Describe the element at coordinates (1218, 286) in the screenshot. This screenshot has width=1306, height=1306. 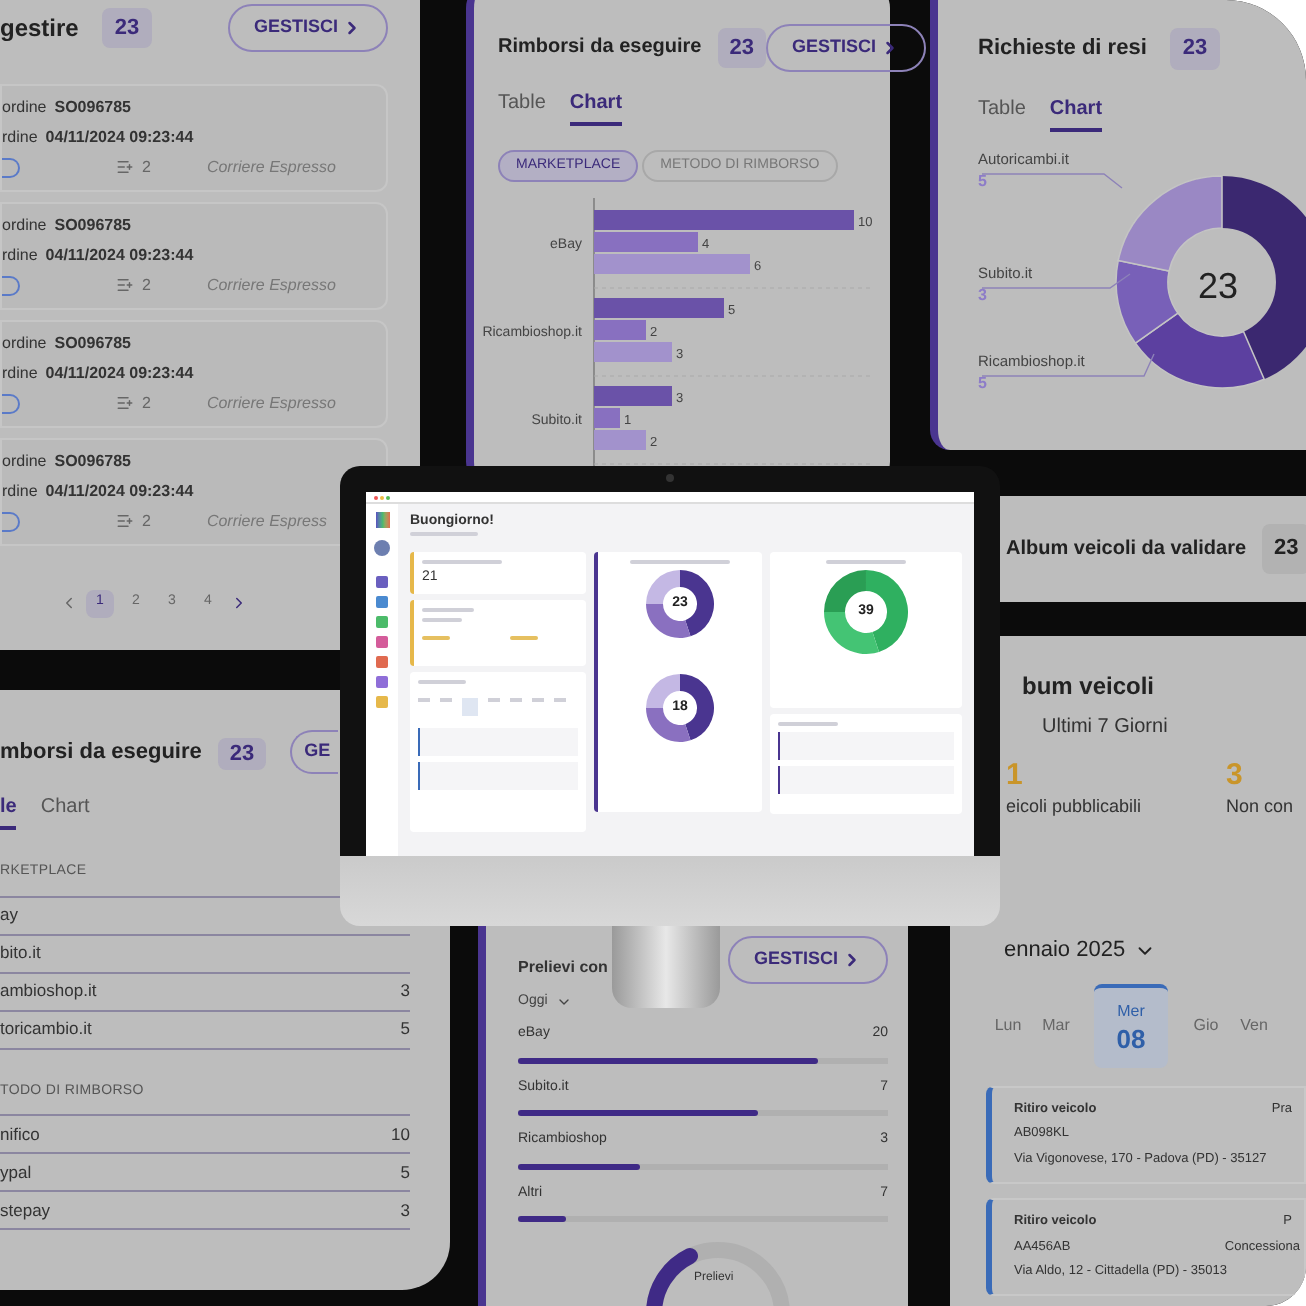
I see `donut-total: 23` at that location.